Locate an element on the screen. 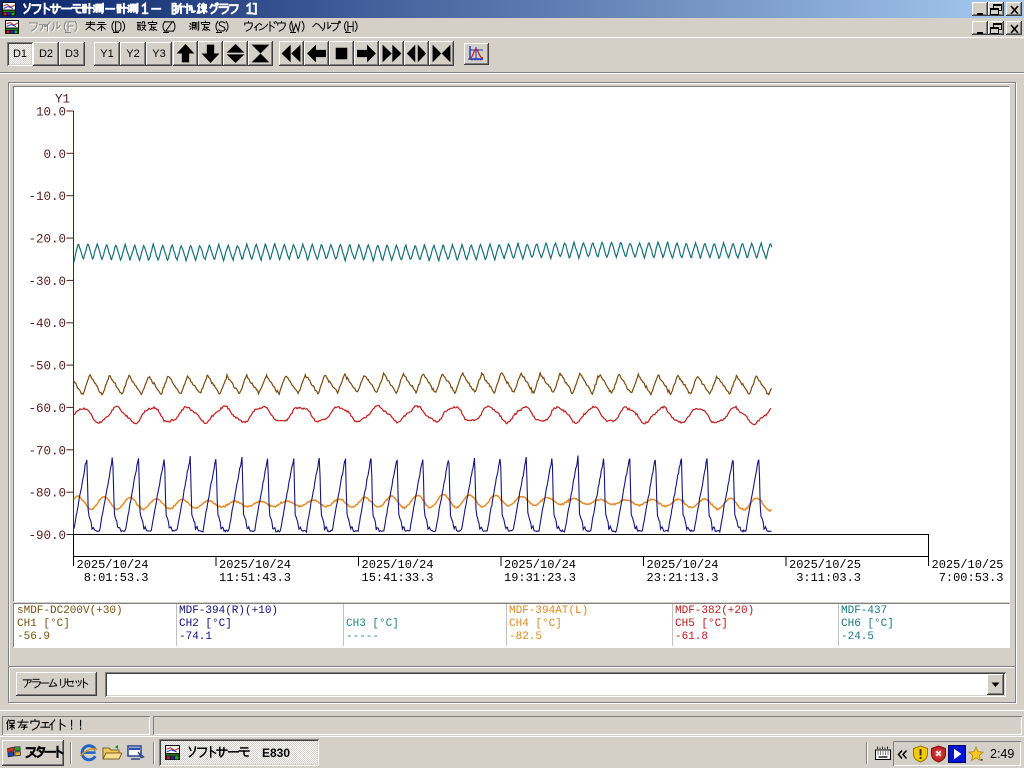 This screenshot has width=1024, height=768. svg-text: -20.0 is located at coordinates (47, 240).